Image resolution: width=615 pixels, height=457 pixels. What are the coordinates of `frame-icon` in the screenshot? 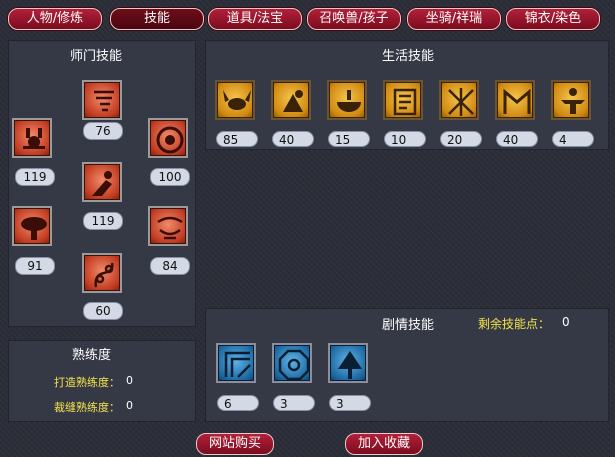 It's located at (236, 363).